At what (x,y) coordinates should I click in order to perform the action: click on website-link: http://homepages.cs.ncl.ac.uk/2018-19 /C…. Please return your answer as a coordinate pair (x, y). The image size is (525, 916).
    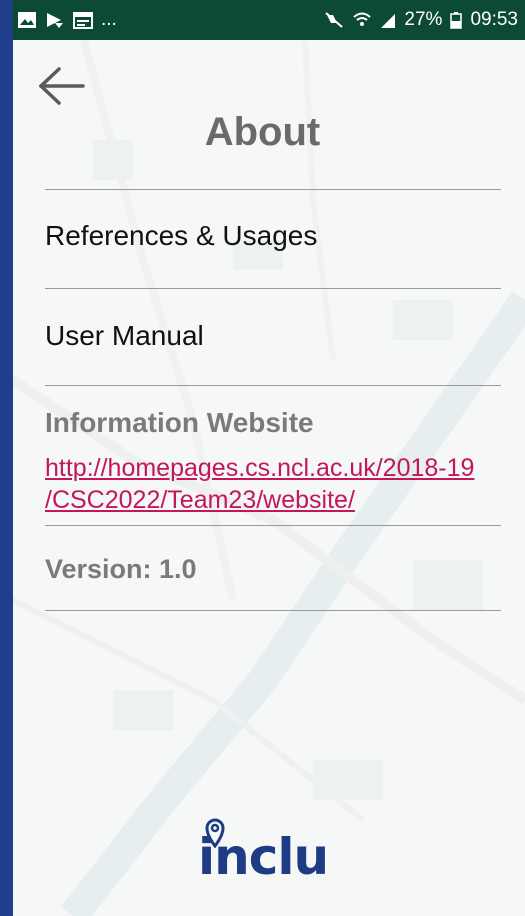
    Looking at the image, I should click on (280, 484).